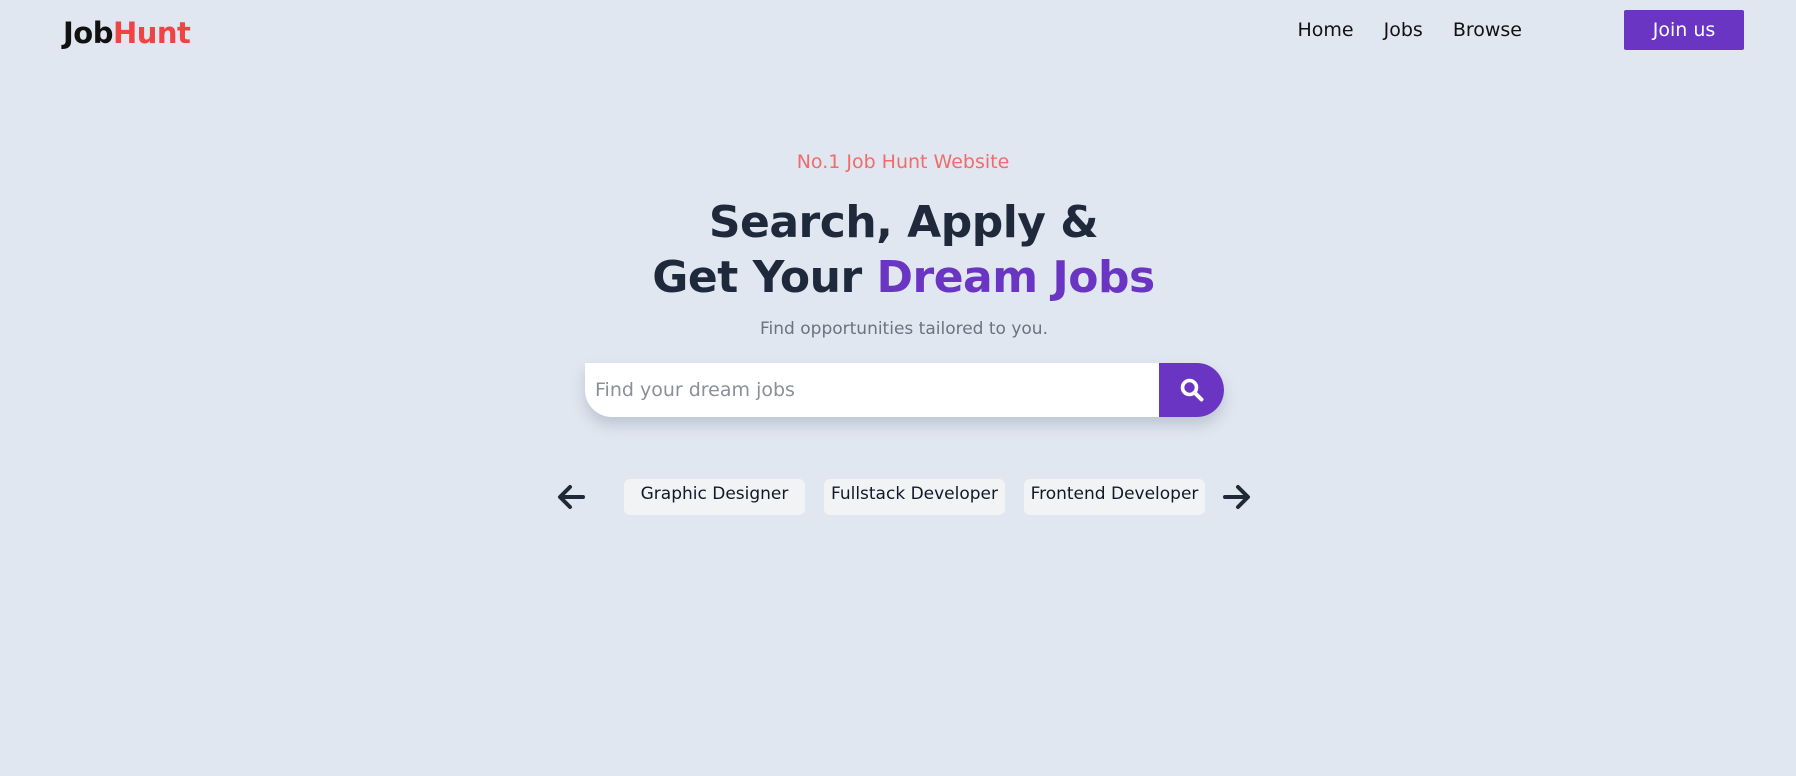 This screenshot has width=1796, height=776. Describe the element at coordinates (1684, 30) in the screenshot. I see `join-us-button: Join us` at that location.